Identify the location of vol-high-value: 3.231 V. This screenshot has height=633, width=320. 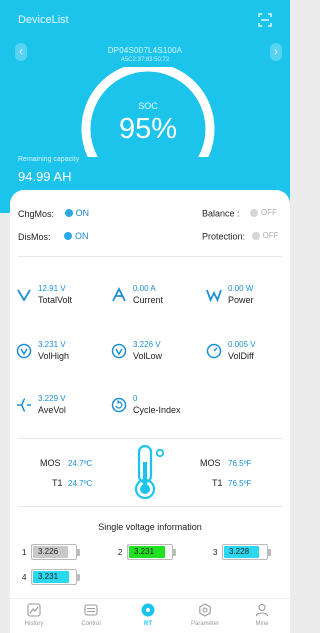
(52, 344).